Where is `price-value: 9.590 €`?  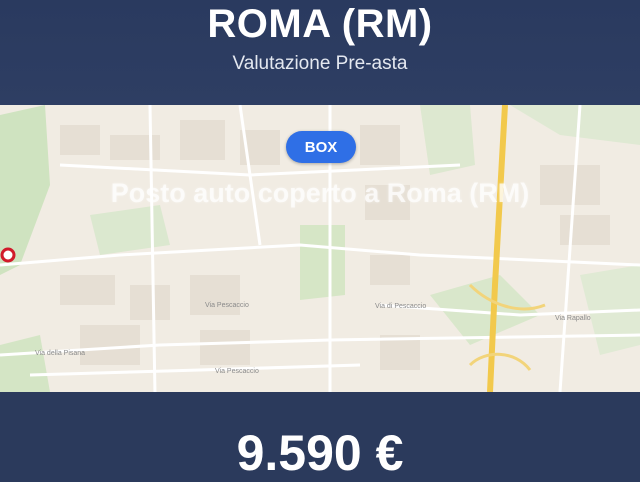
price-value: 9.590 € is located at coordinates (320, 453).